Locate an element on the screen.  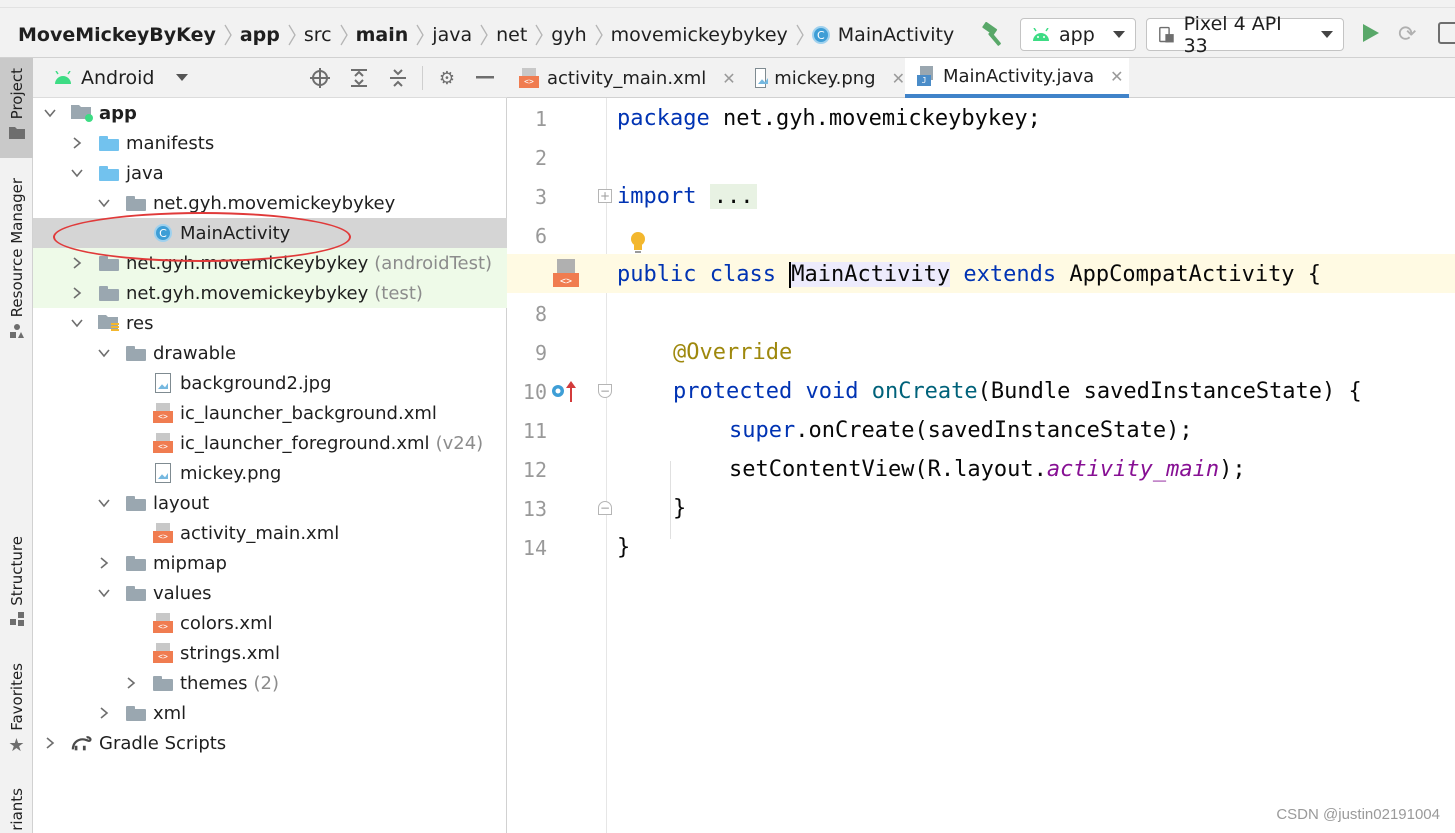
tree-item: mipmap is located at coordinates (270, 563).